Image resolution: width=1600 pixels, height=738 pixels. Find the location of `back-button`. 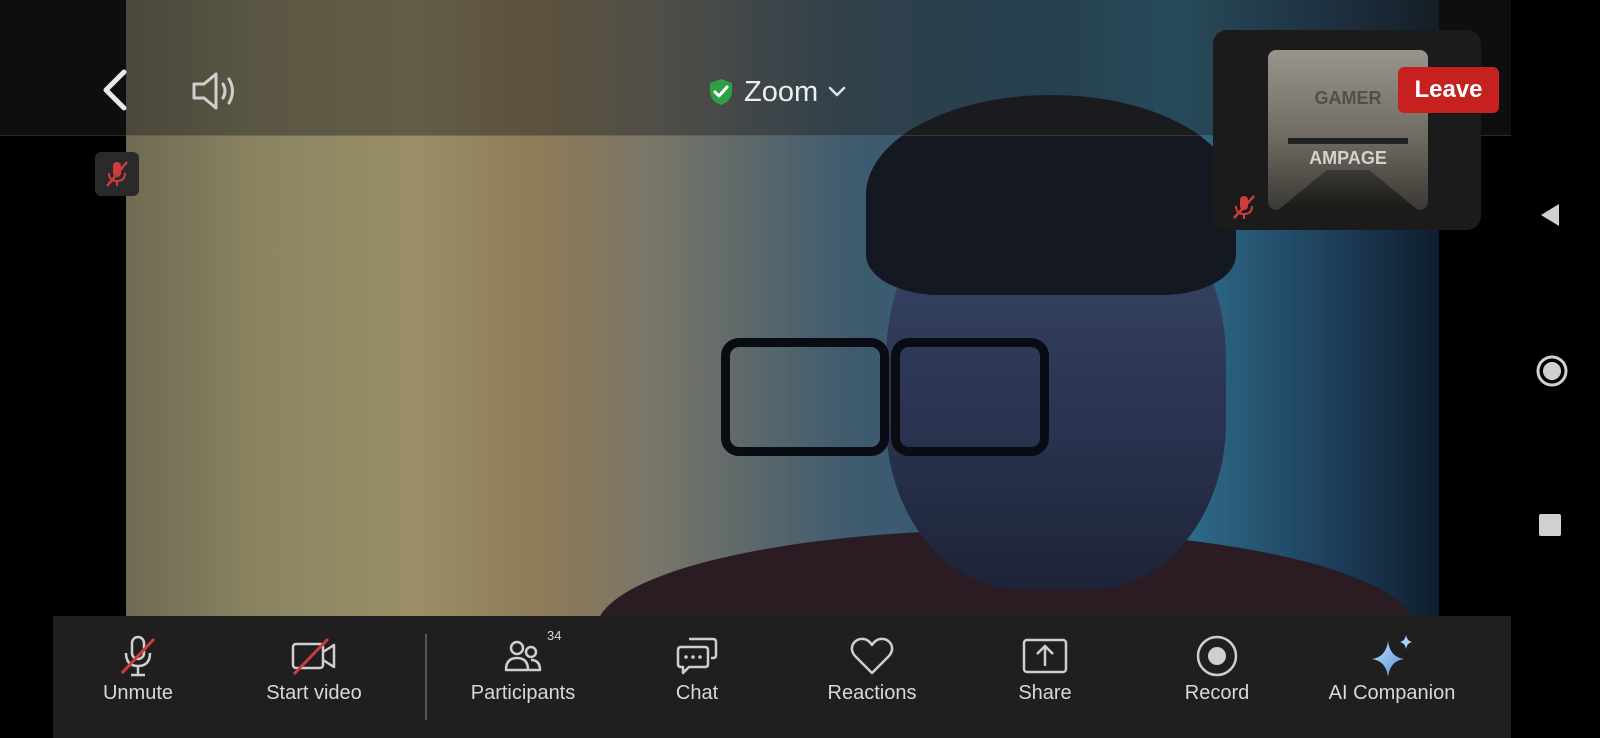

back-button is located at coordinates (116, 90).